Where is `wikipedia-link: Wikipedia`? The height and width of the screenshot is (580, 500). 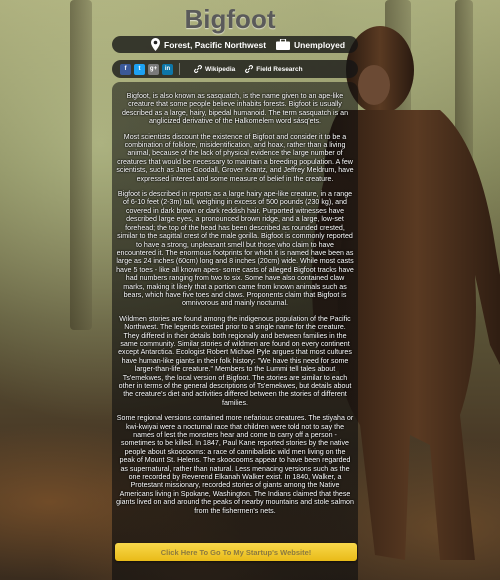
wikipedia-link: Wikipedia is located at coordinates (214, 69).